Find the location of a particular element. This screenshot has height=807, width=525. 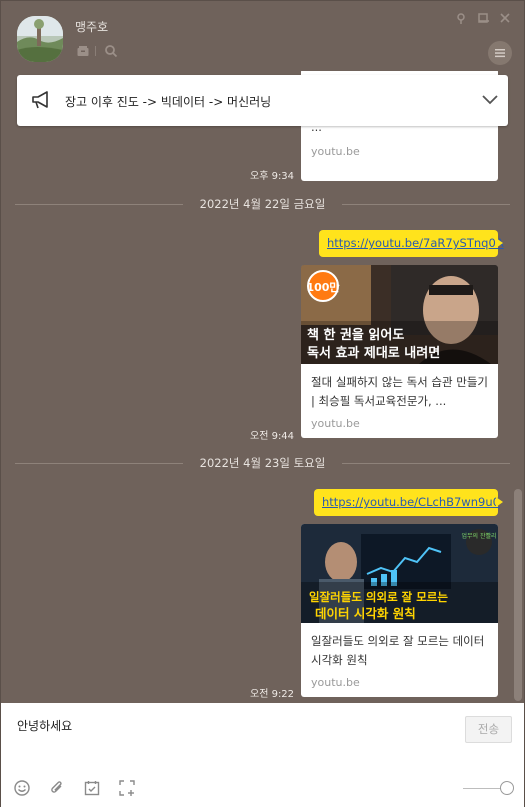

chevron-down-icon is located at coordinates (490, 100).